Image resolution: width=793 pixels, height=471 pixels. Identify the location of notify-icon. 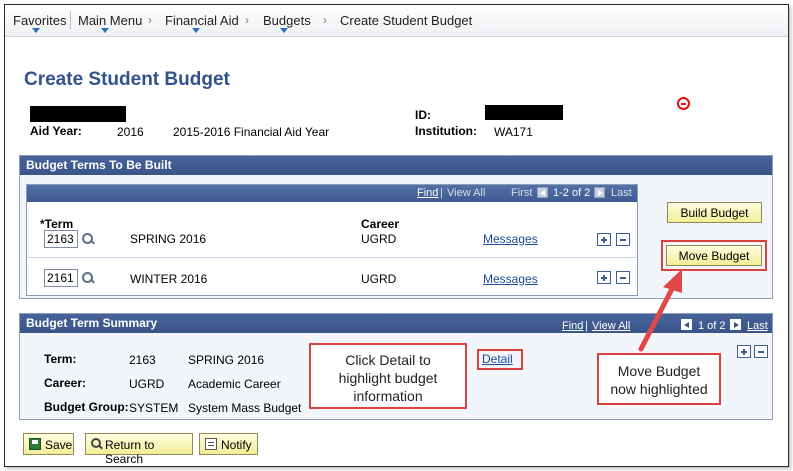
(211, 444).